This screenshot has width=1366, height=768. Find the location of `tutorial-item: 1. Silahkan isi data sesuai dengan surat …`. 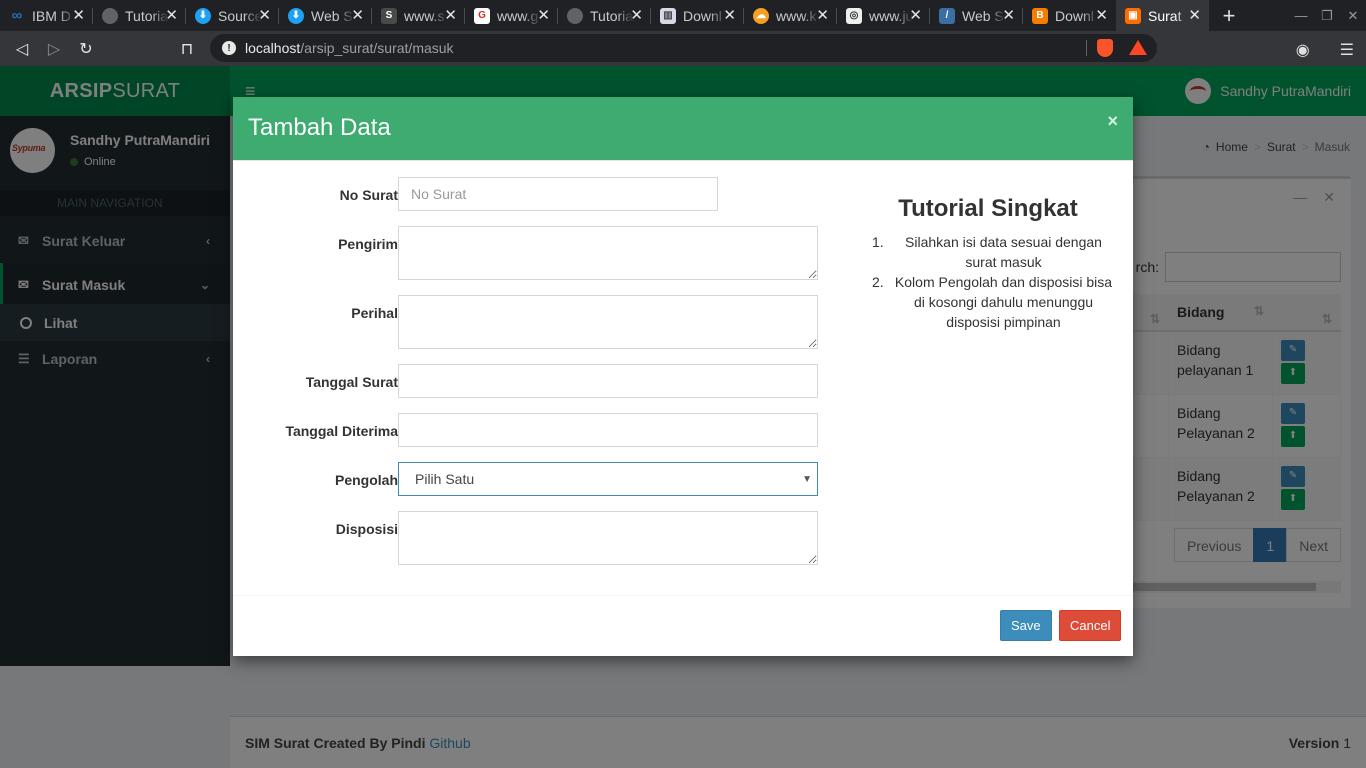

tutorial-item: 1. Silahkan isi data sesuai dengan surat … is located at coordinates (987, 252).